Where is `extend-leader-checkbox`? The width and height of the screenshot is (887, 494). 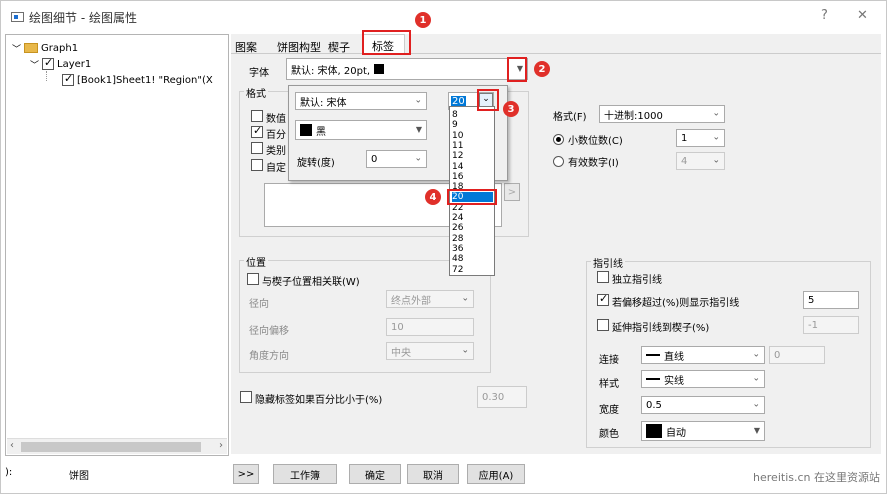
extend-leader-checkbox is located at coordinates (603, 325).